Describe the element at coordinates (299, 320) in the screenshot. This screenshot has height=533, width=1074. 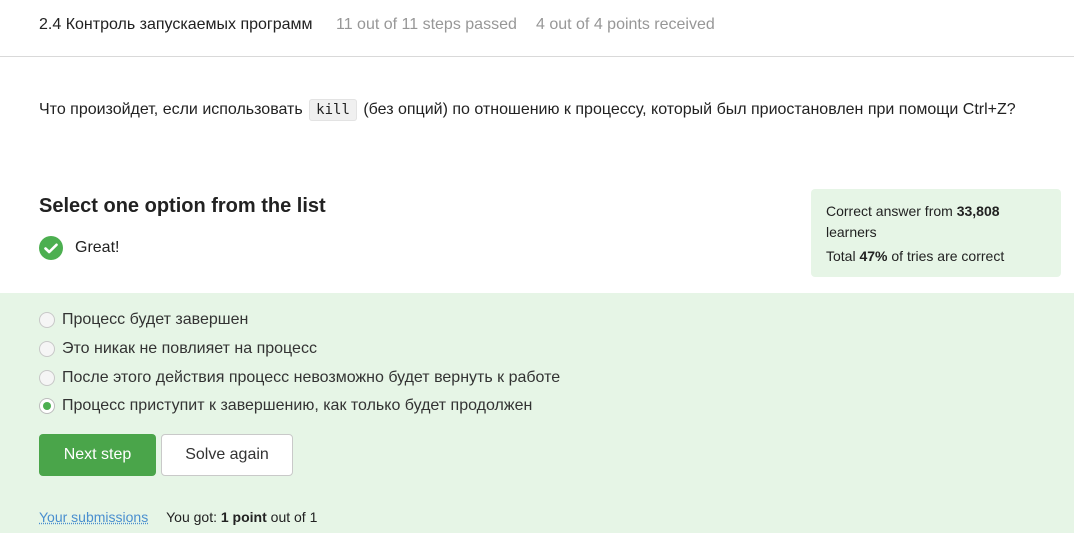
I see `option-item: Процесс будет завершен` at that location.